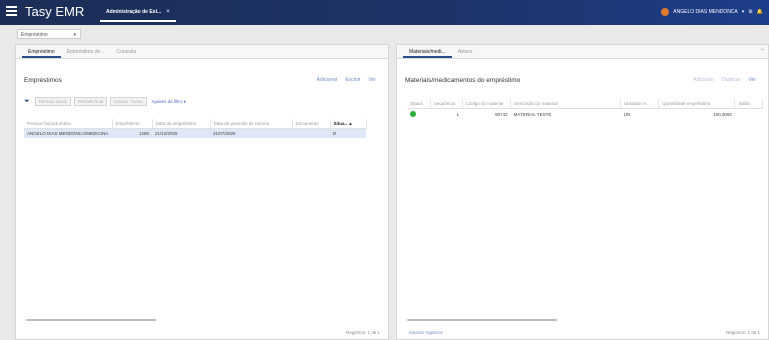  Describe the element at coordinates (168, 12) in the screenshot. I see `close-icon: ×` at that location.